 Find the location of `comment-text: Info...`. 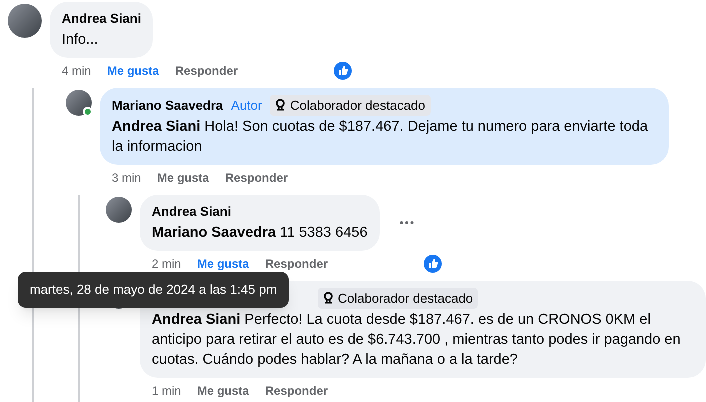

comment-text: Info... is located at coordinates (81, 40).